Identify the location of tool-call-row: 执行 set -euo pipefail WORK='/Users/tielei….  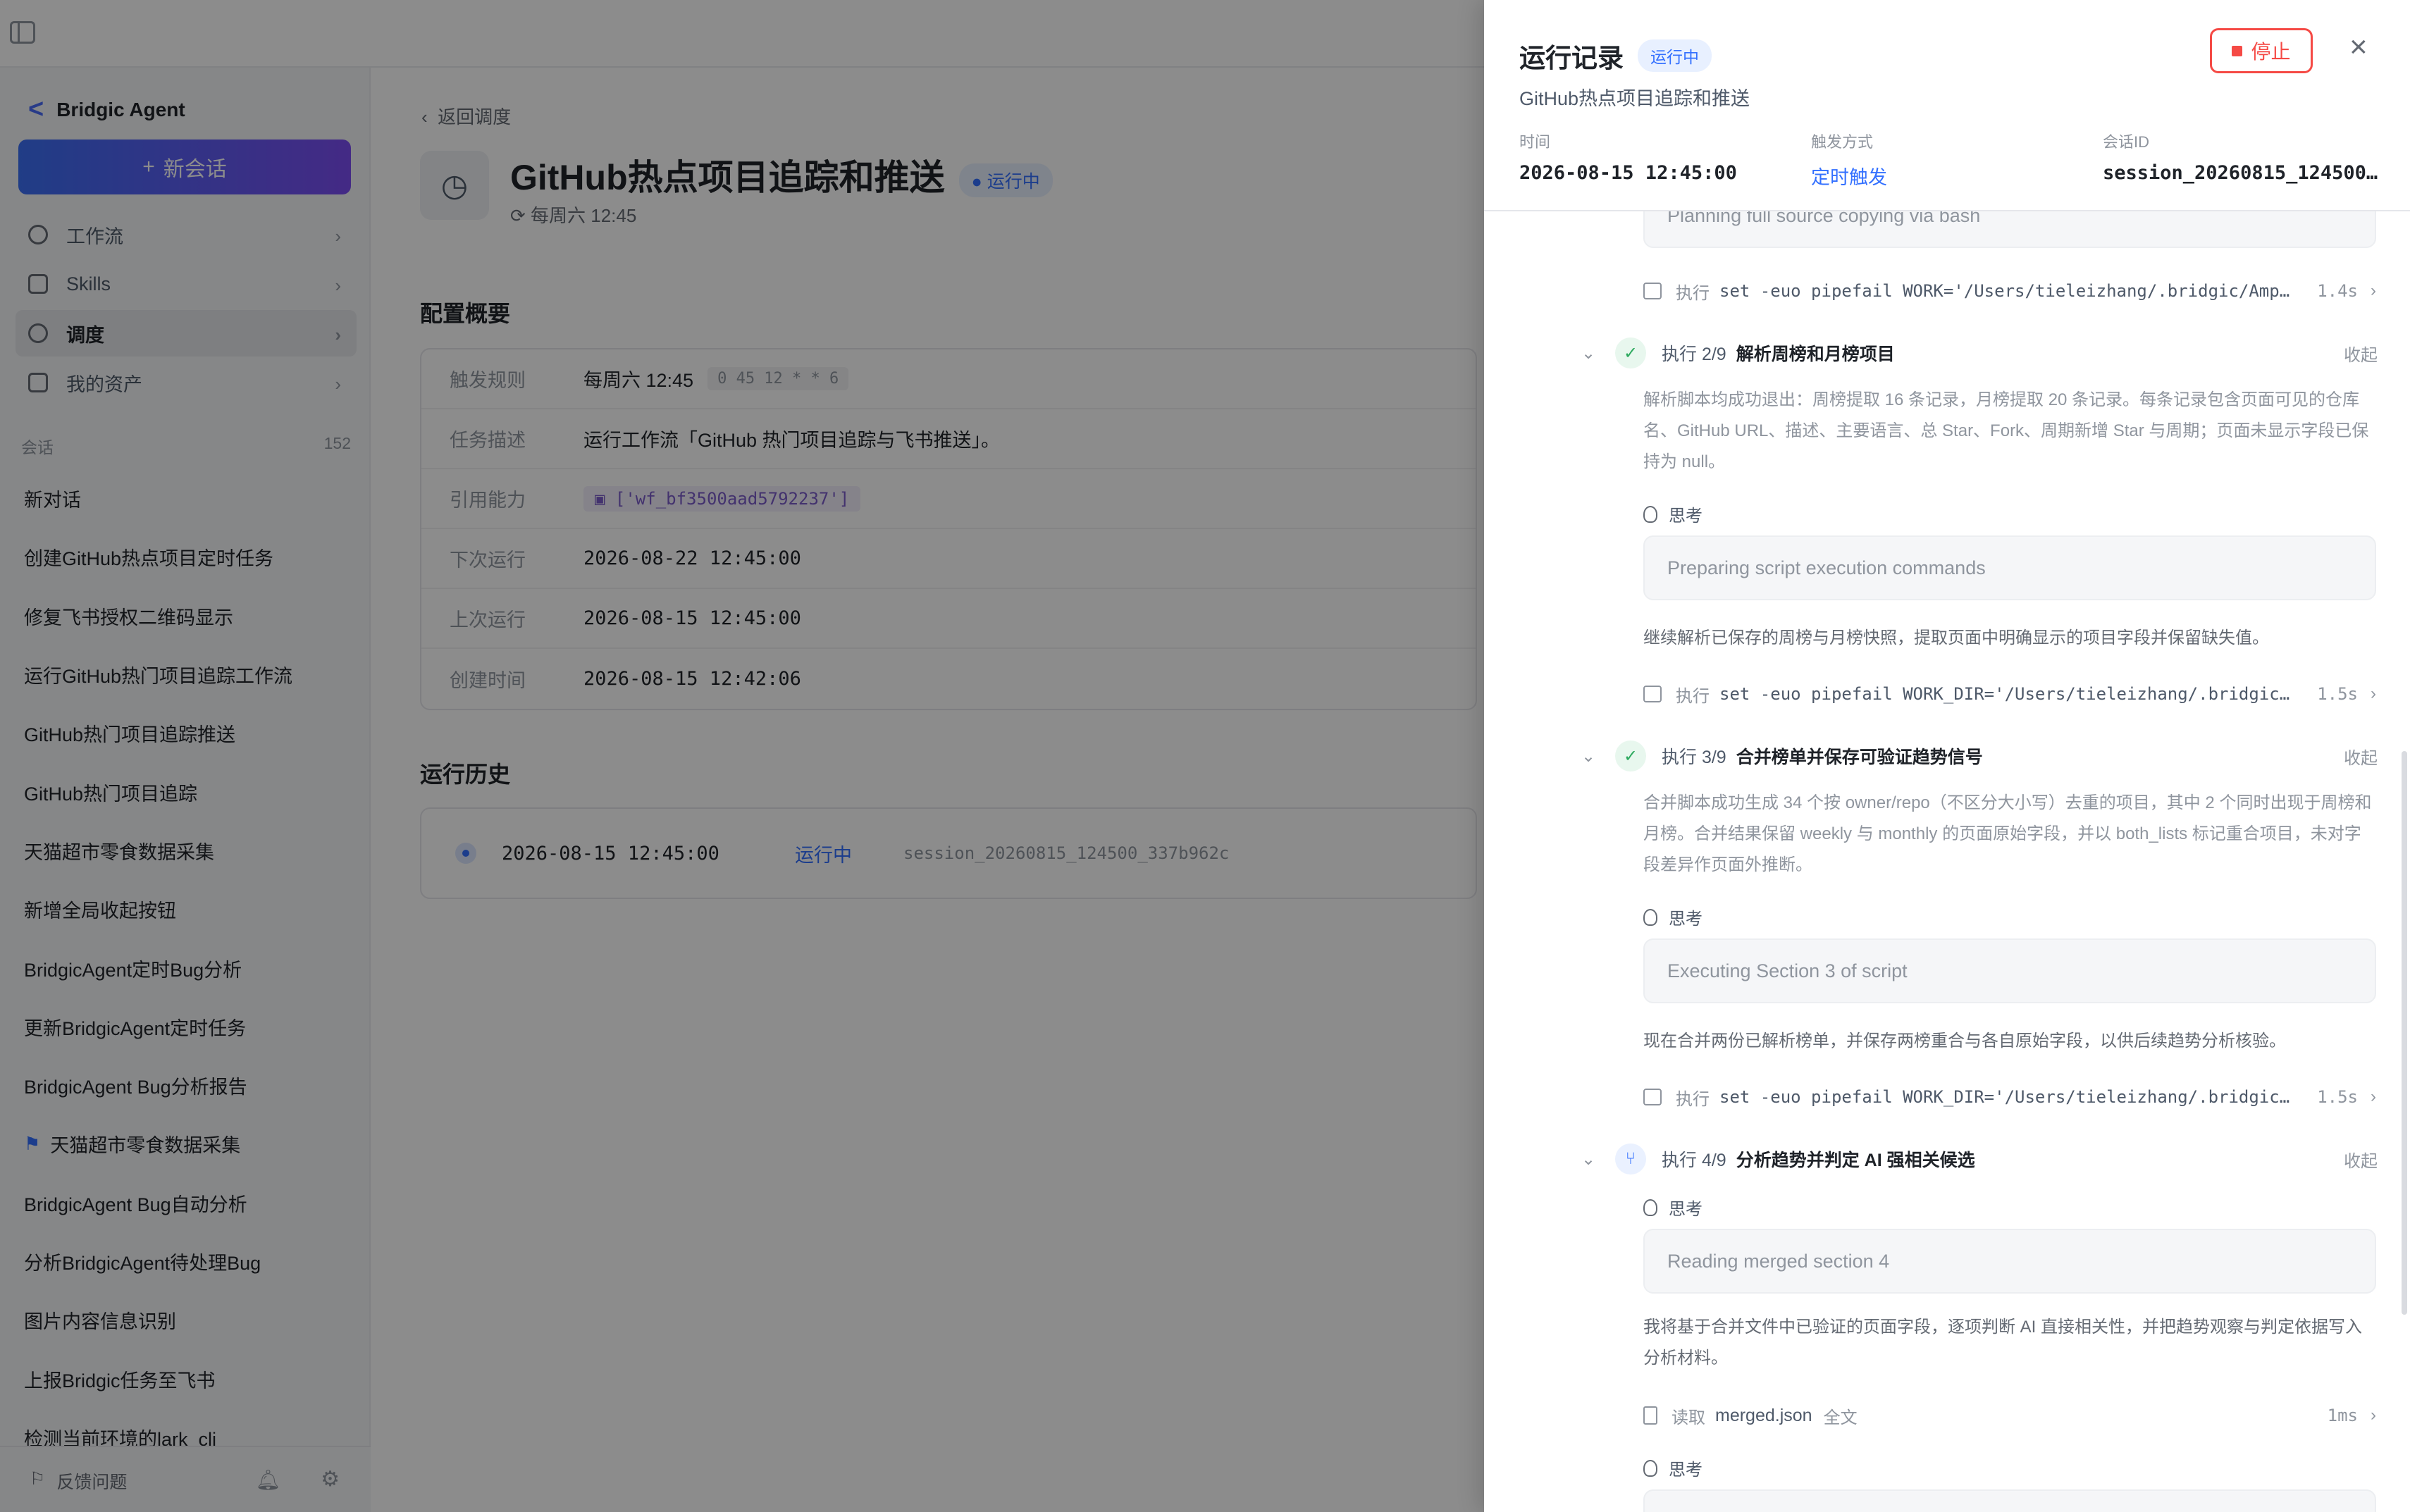
(2010, 291).